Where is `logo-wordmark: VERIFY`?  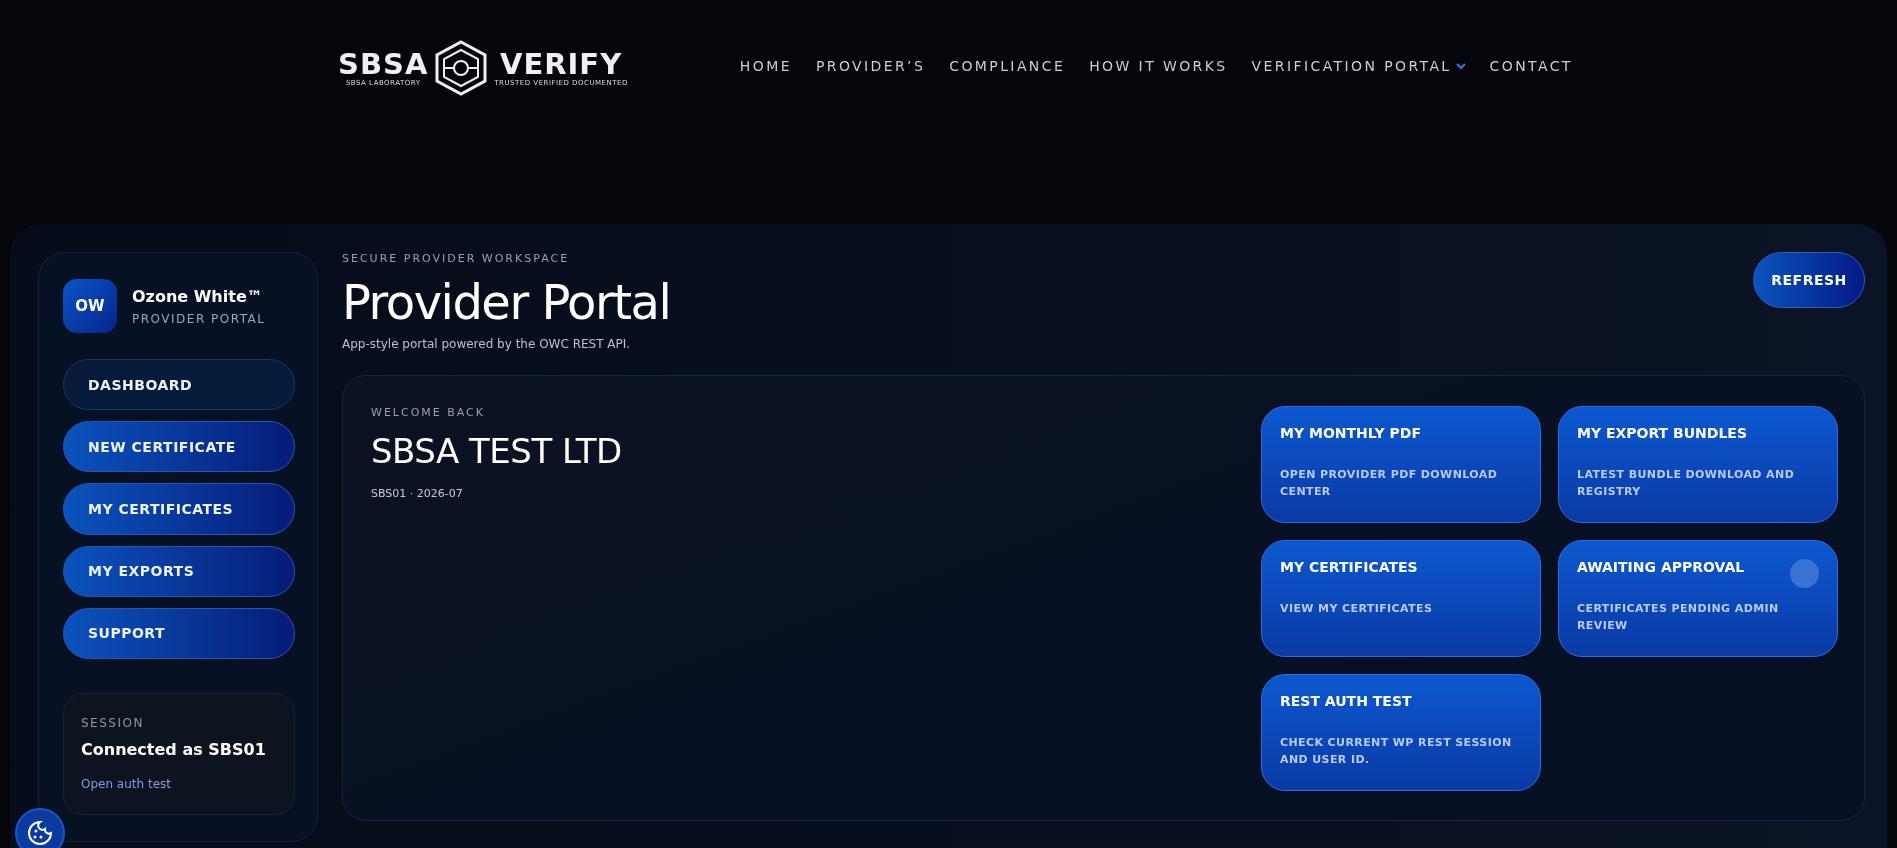 logo-wordmark: VERIFY is located at coordinates (561, 64).